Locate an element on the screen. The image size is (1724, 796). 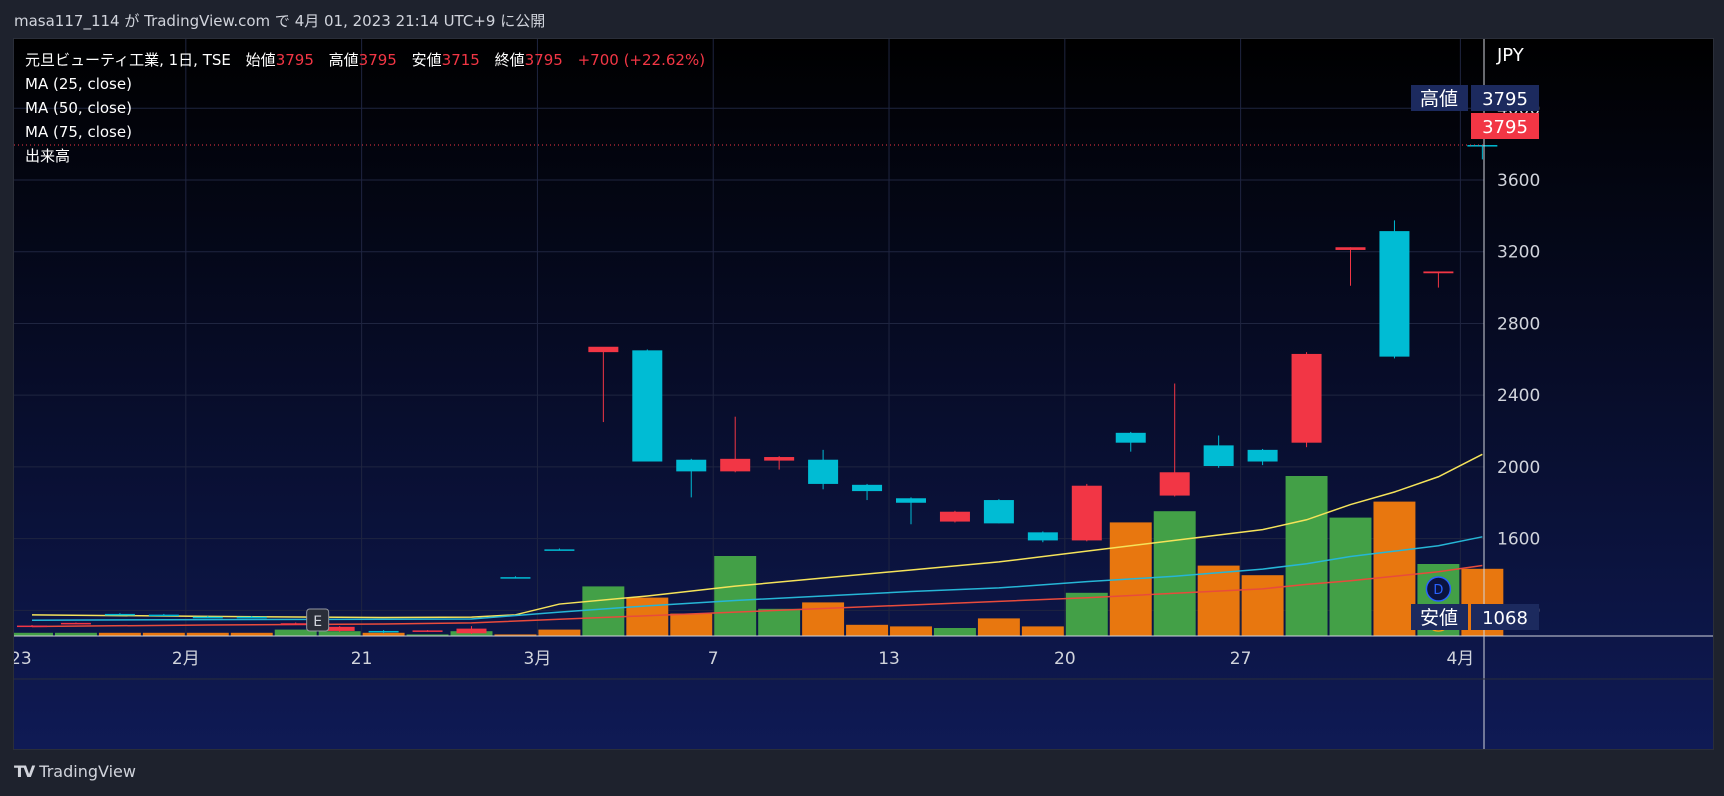
legend-ma50: MA (50, close) is located at coordinates (365, 108).